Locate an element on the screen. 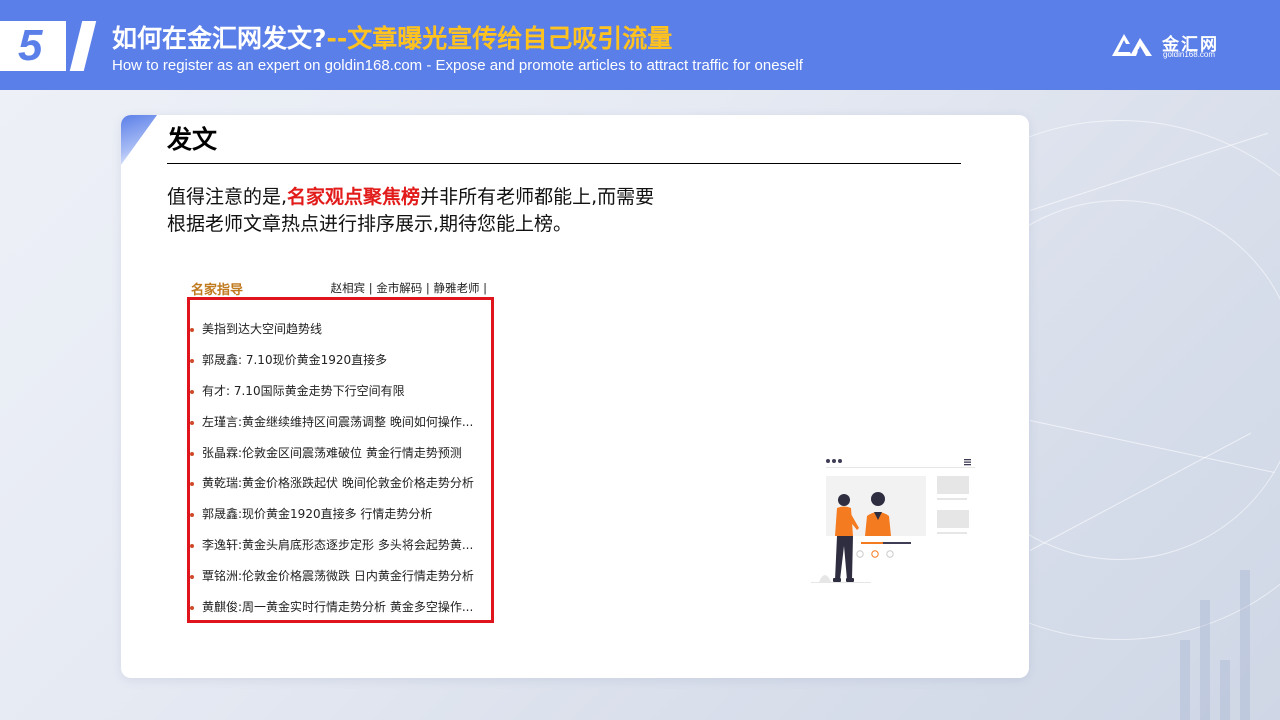 The height and width of the screenshot is (720, 1280). header-slash is located at coordinates (83, 46).